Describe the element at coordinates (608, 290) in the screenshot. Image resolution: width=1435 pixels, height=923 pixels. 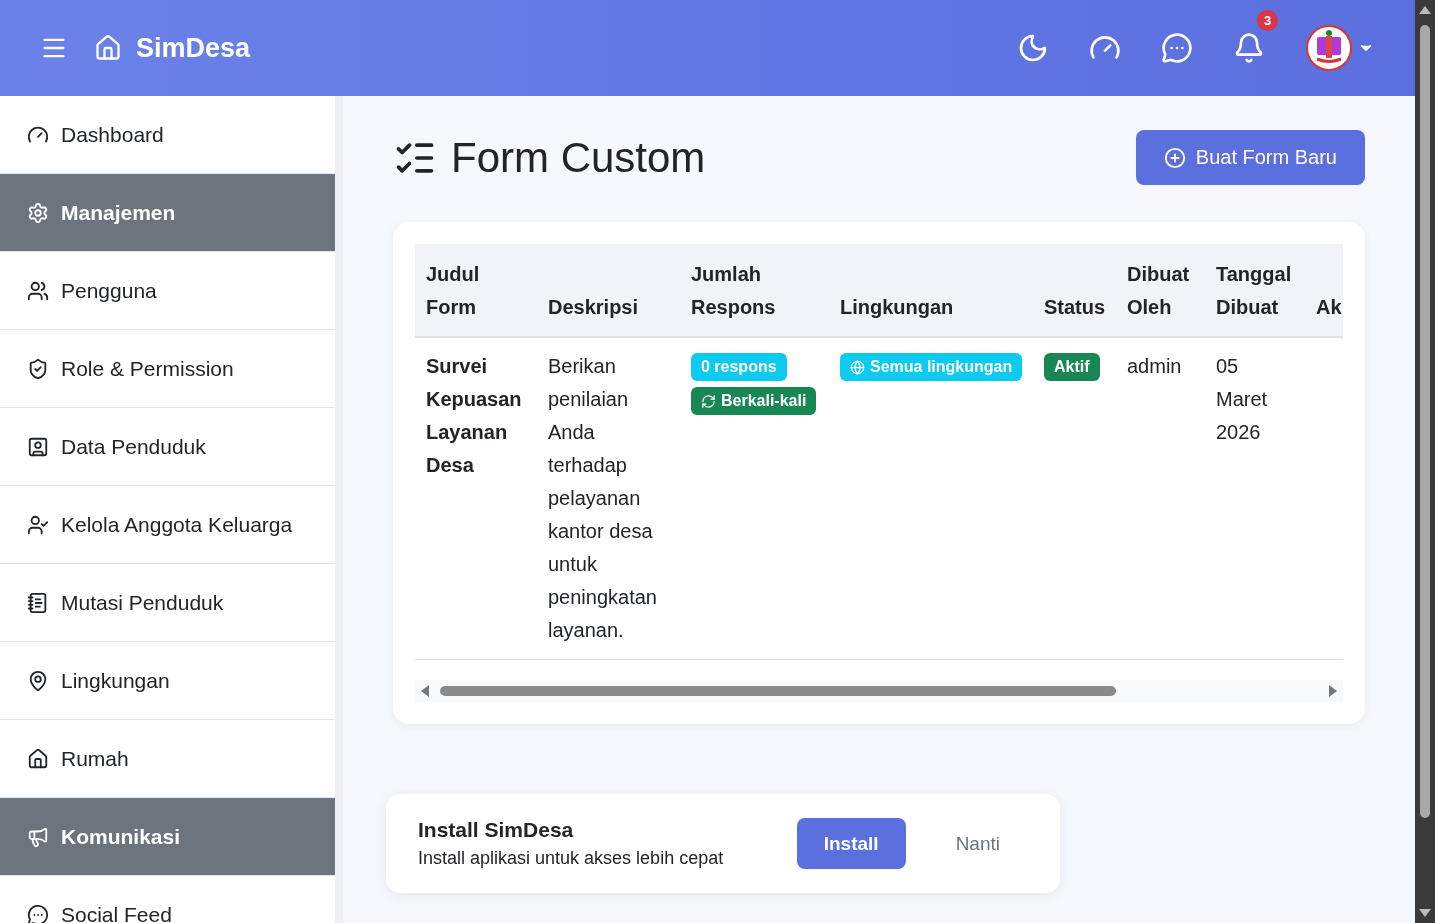
I see `column-header: Deskripsi` at that location.